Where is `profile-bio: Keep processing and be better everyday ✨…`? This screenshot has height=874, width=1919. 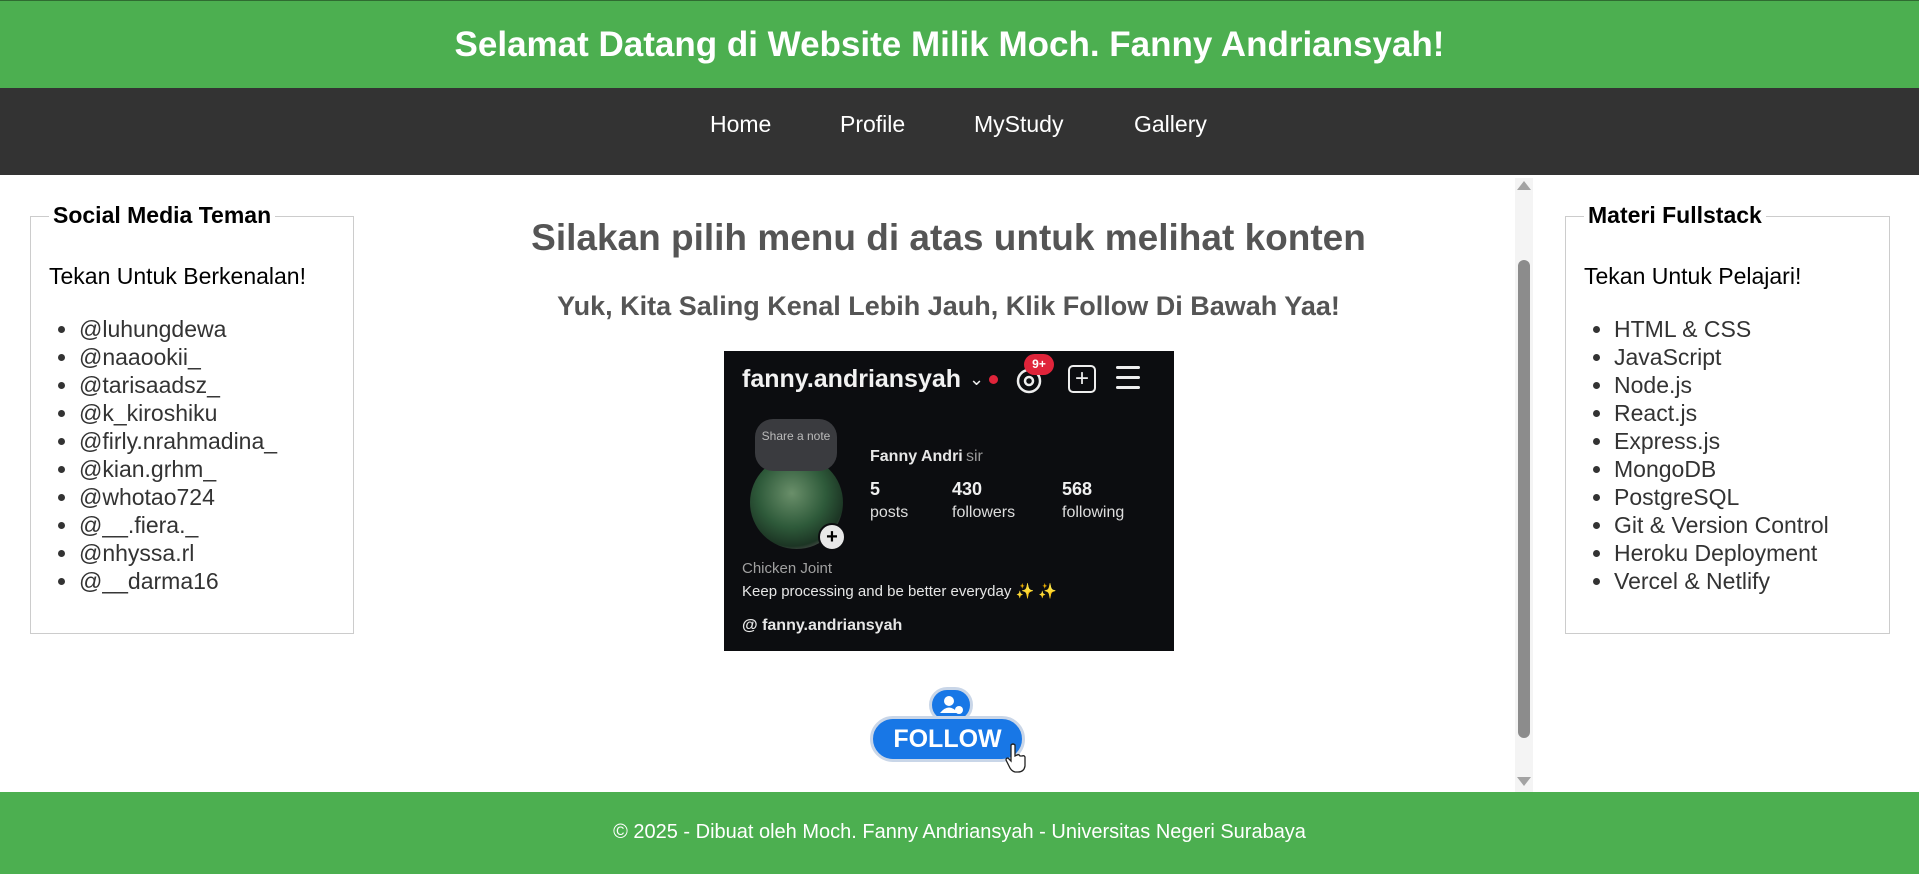 profile-bio: Keep processing and be better everyday ✨… is located at coordinates (899, 591).